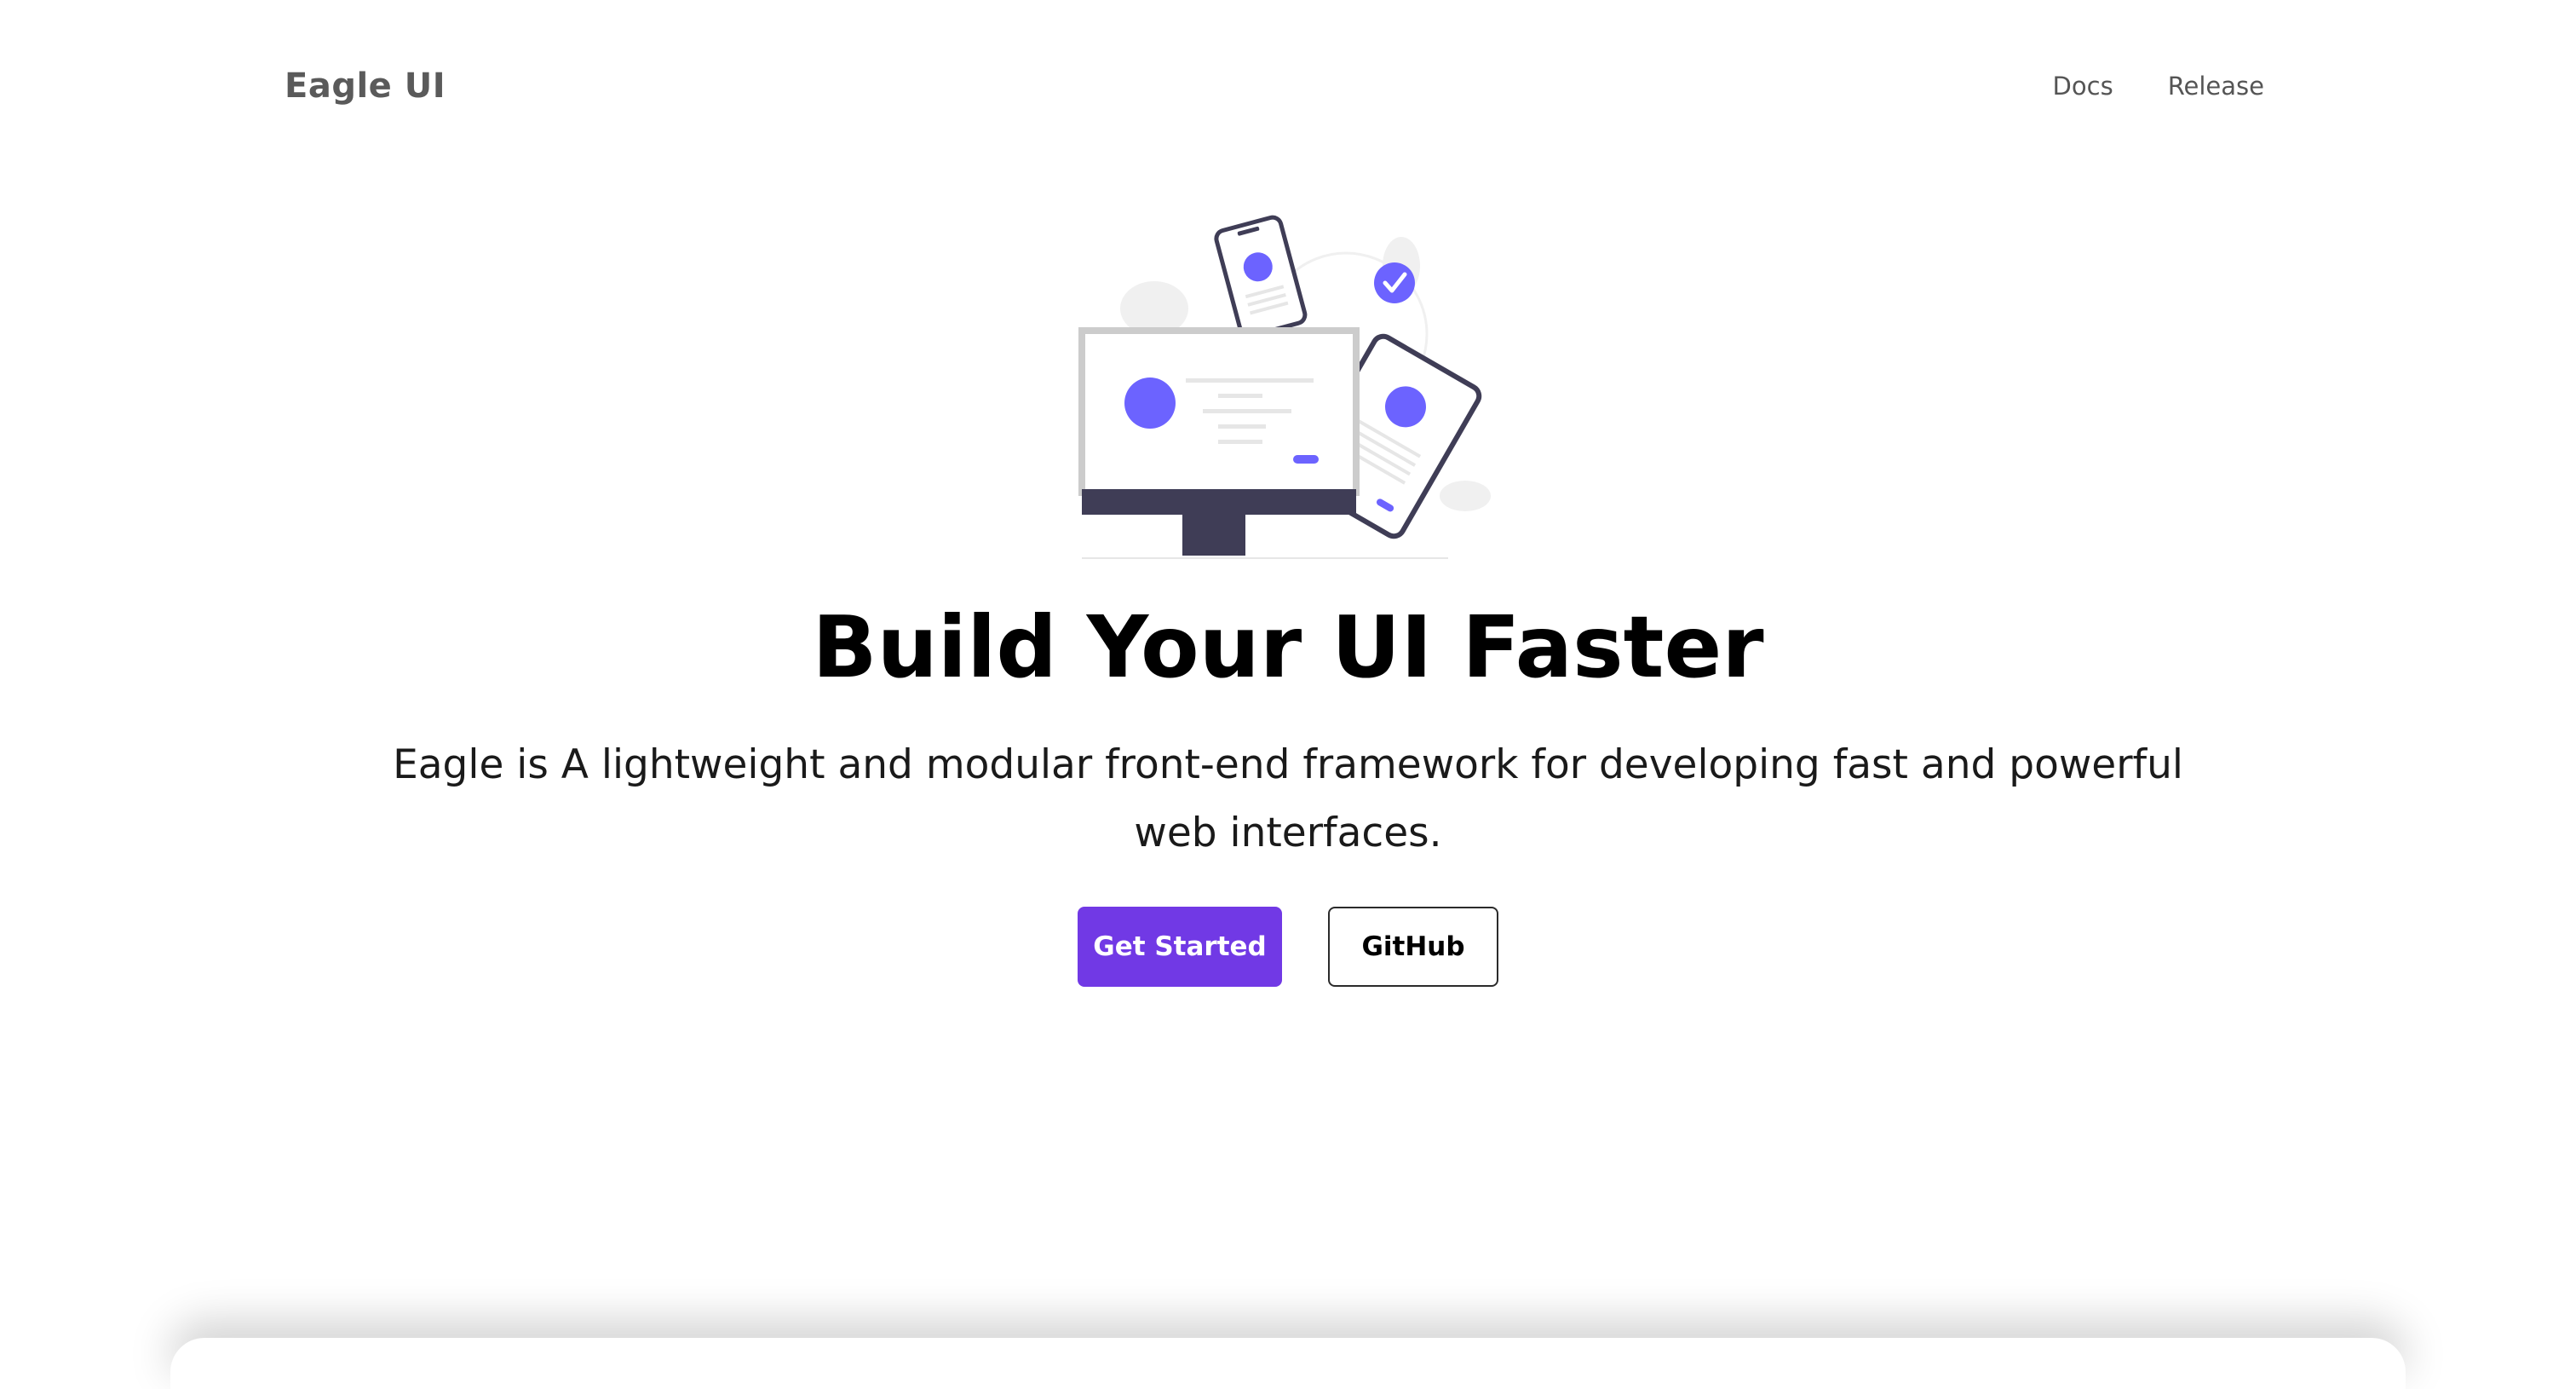  I want to click on hero-title: Build Your UI Faster, so click(1288, 647).